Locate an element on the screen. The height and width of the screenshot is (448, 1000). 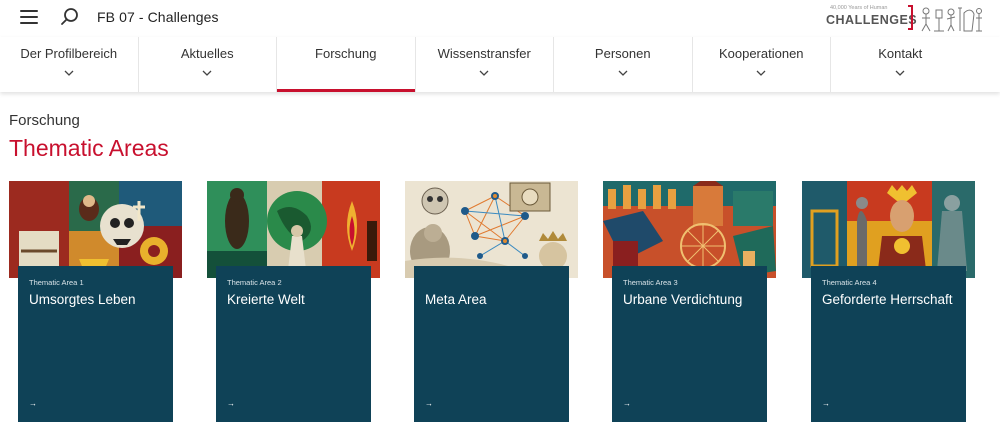
site-title: FB 07 - Challenges is located at coordinates (158, 17).